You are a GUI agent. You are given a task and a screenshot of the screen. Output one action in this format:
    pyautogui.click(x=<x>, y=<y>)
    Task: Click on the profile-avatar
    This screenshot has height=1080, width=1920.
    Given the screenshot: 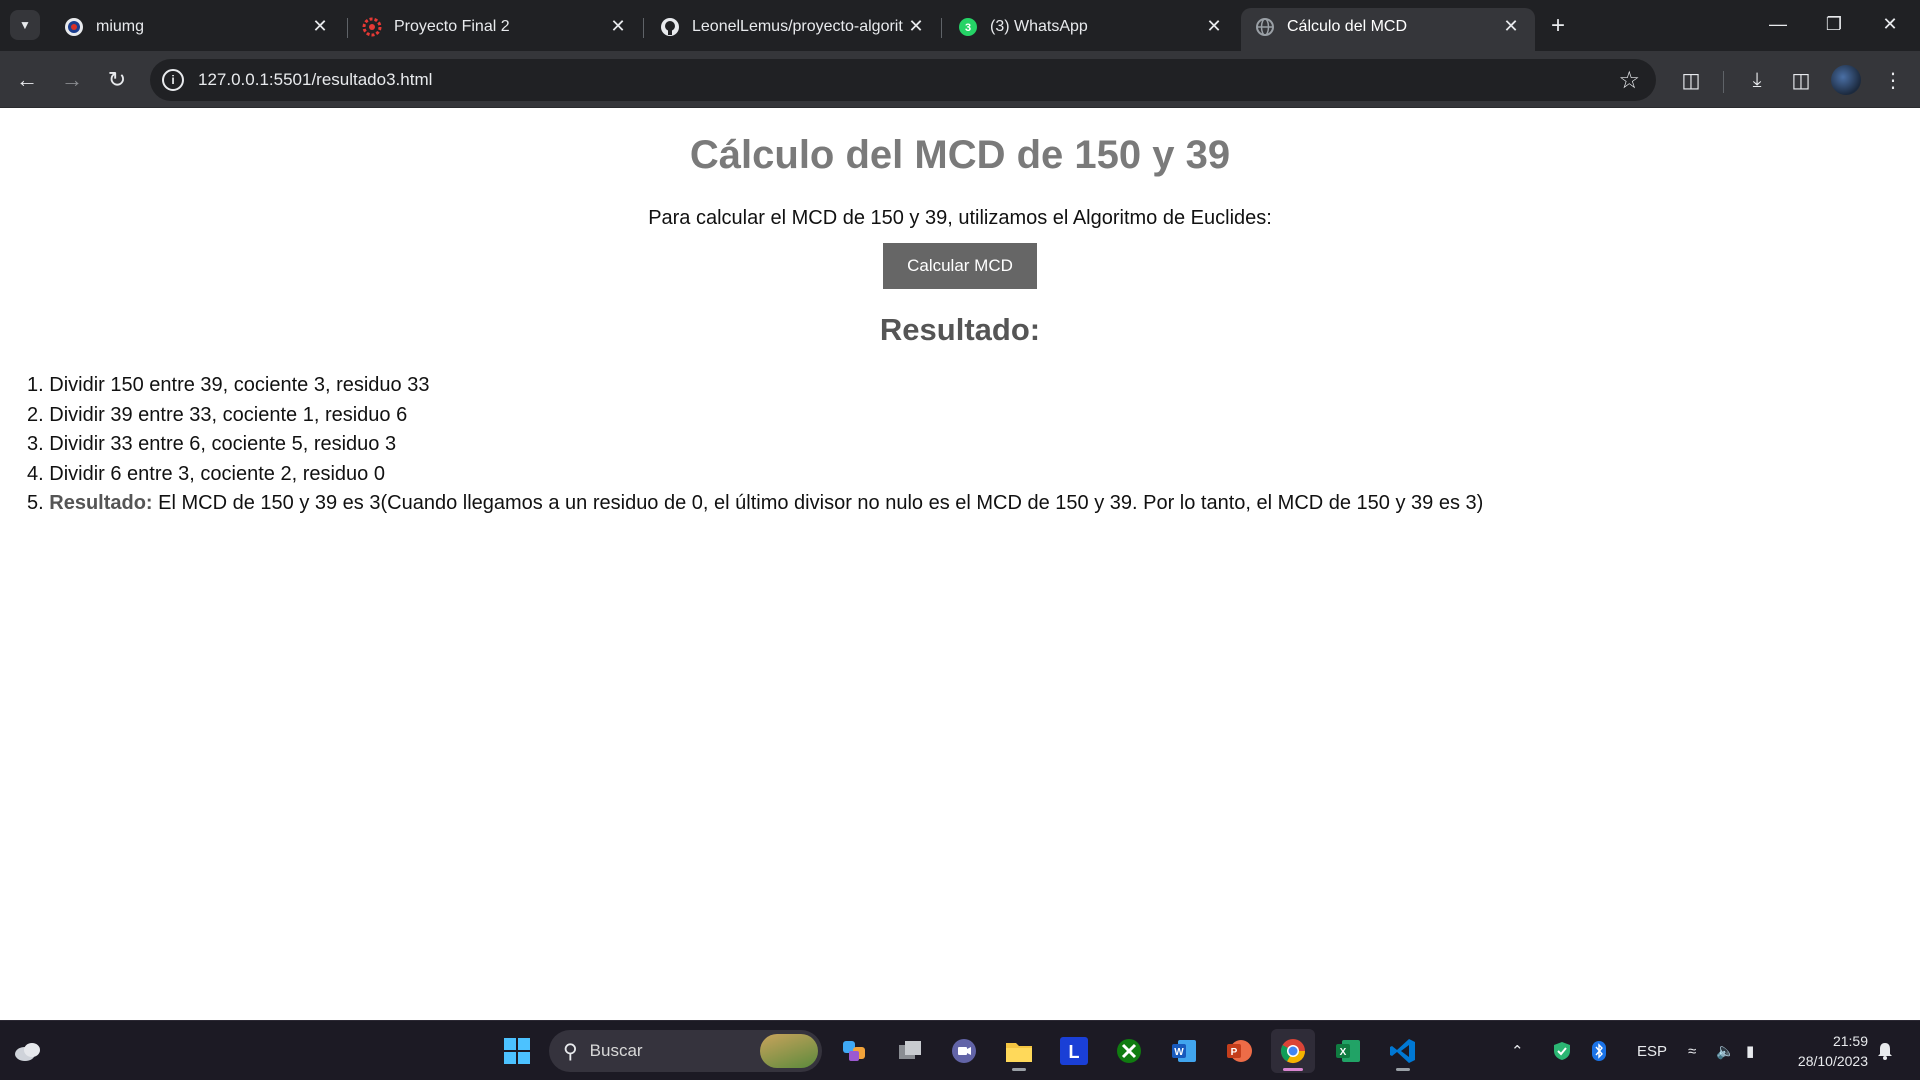 What is the action you would take?
    pyautogui.click(x=1846, y=80)
    